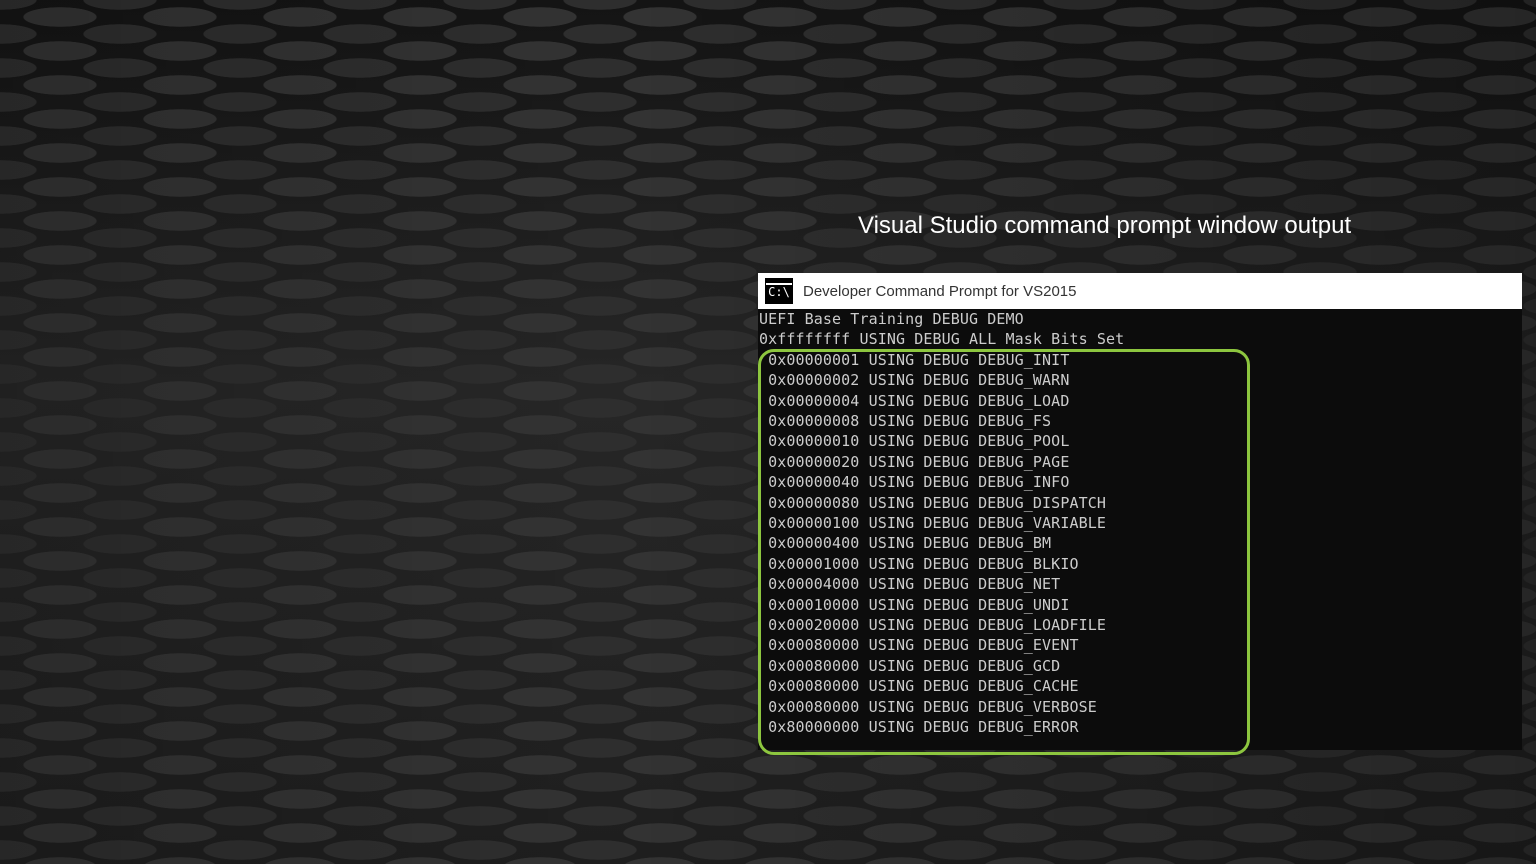  What do you see at coordinates (928, 706) in the screenshot?
I see `console-line: 0x00080000 USING DEBUG DEBUG_VERBOSE` at bounding box center [928, 706].